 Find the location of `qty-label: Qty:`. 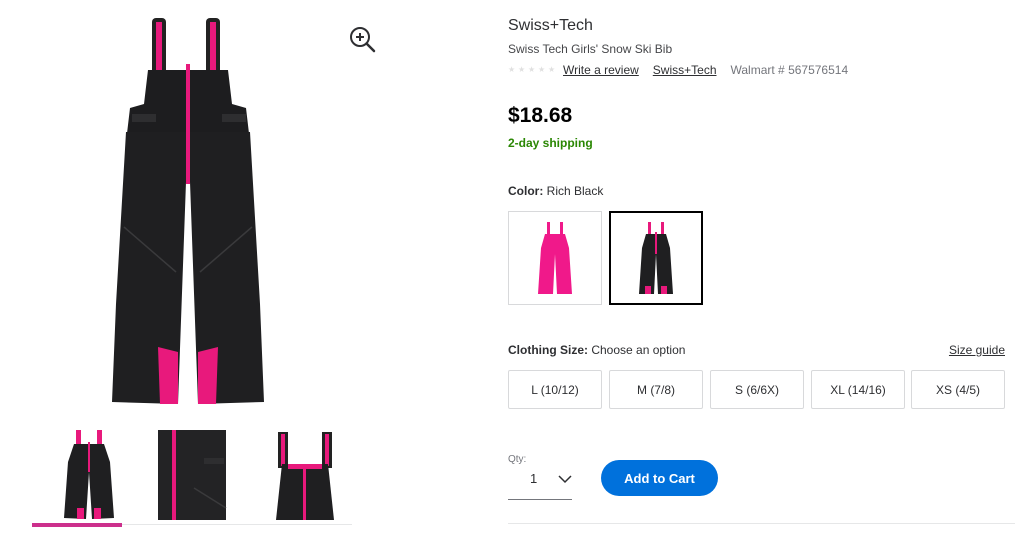

qty-label: Qty: is located at coordinates (517, 459).